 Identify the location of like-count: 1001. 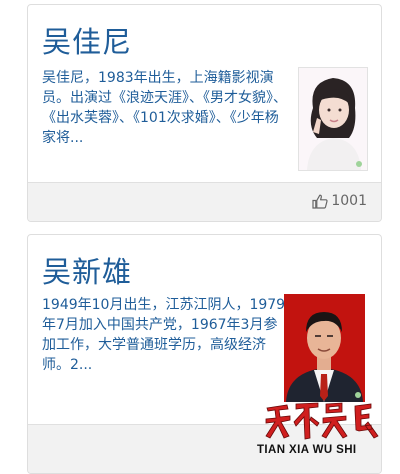
(349, 201).